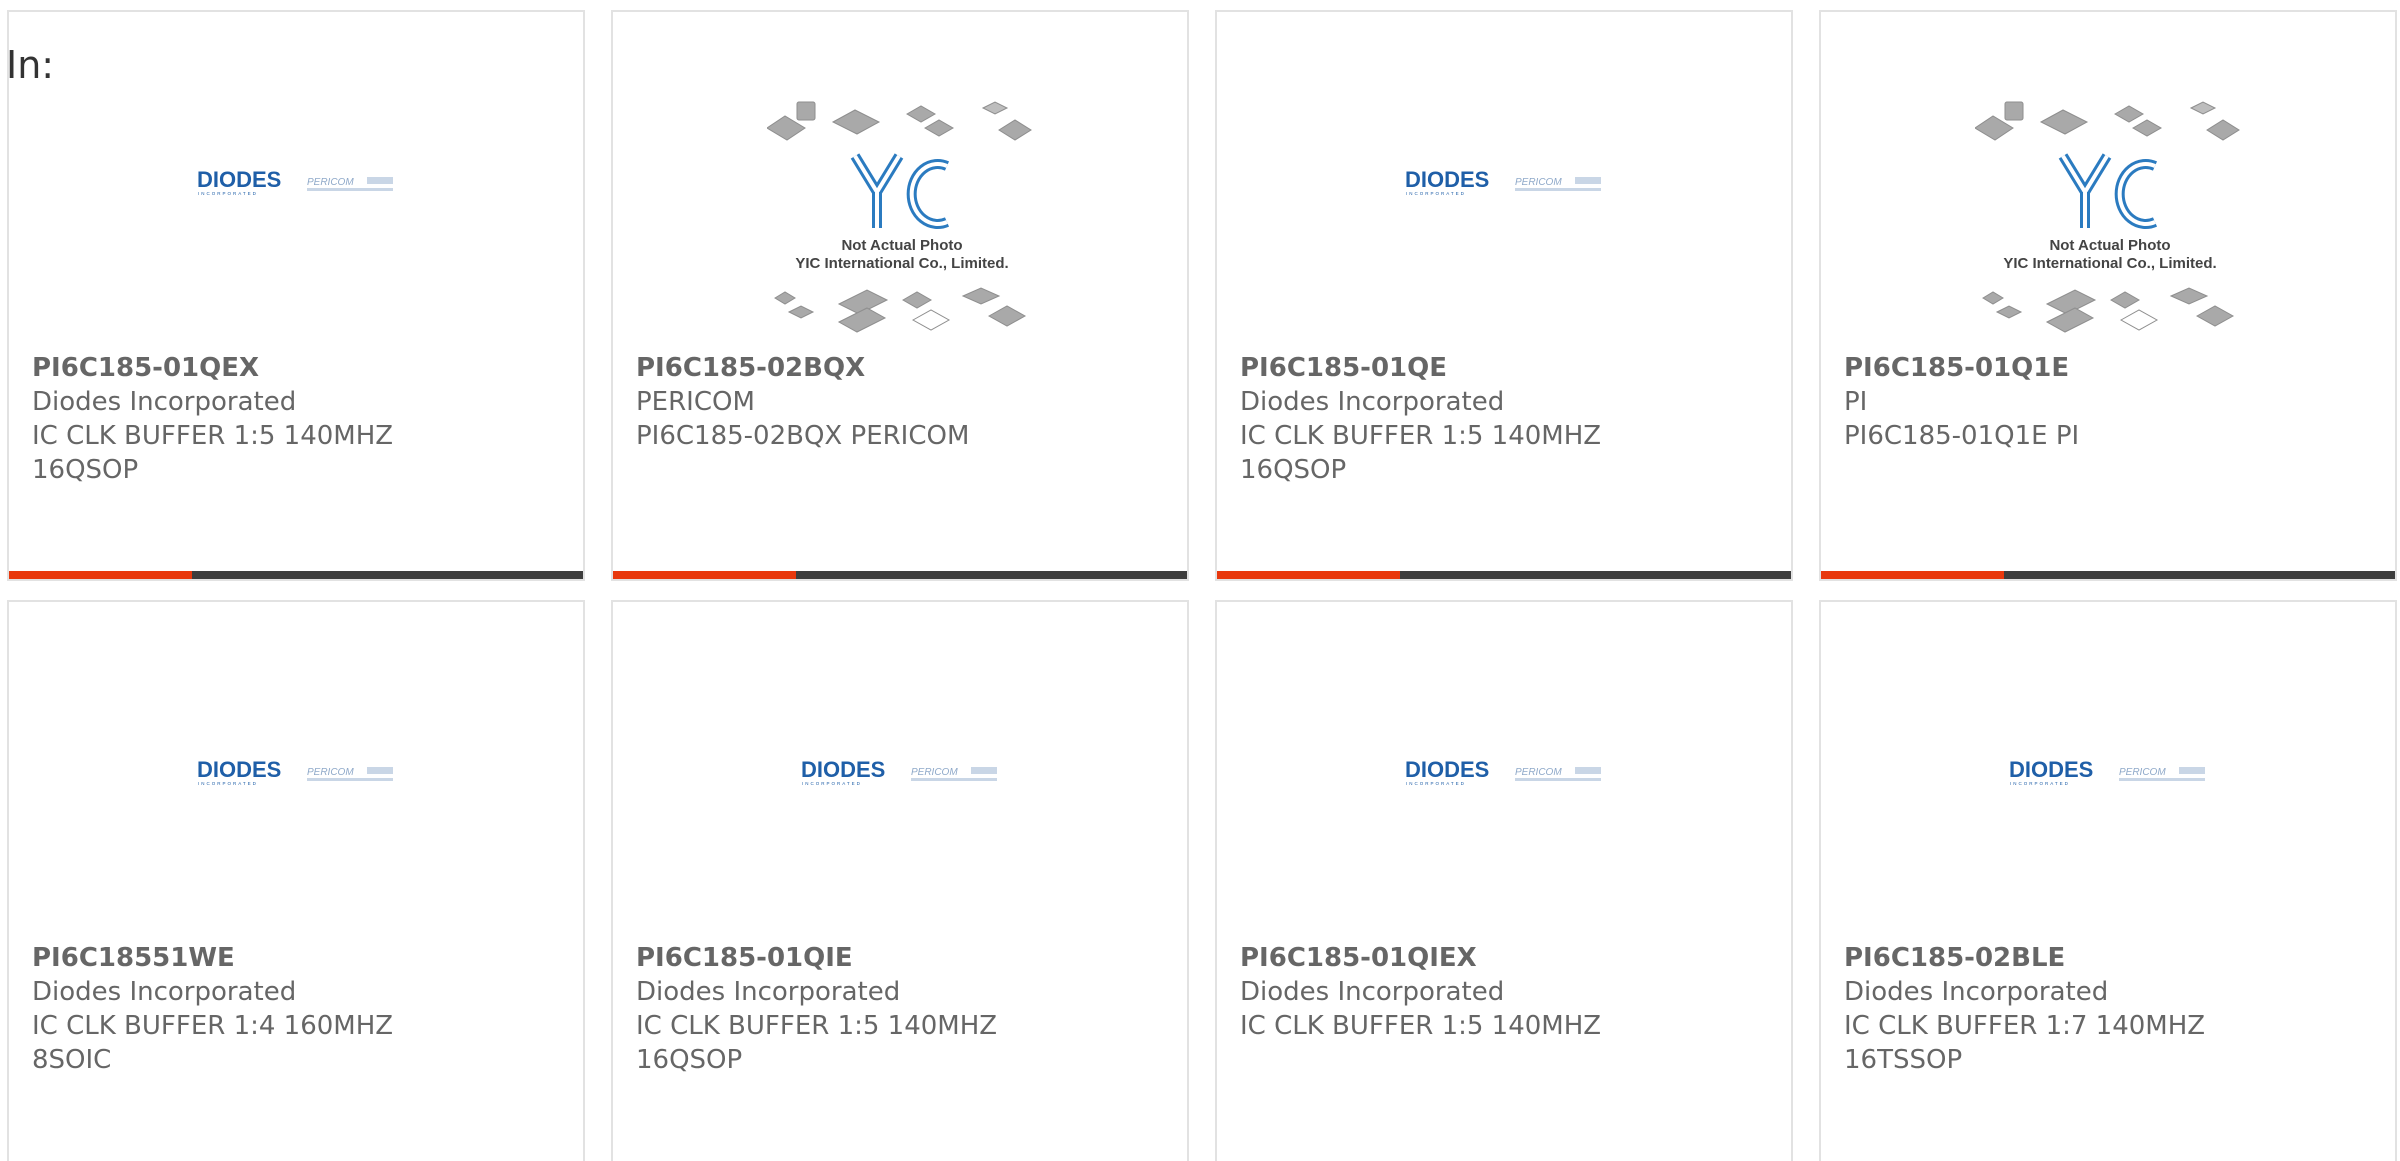 This screenshot has width=2400, height=1161. What do you see at coordinates (2109, 368) in the screenshot?
I see `part-number: PI6C185-01Q1E` at bounding box center [2109, 368].